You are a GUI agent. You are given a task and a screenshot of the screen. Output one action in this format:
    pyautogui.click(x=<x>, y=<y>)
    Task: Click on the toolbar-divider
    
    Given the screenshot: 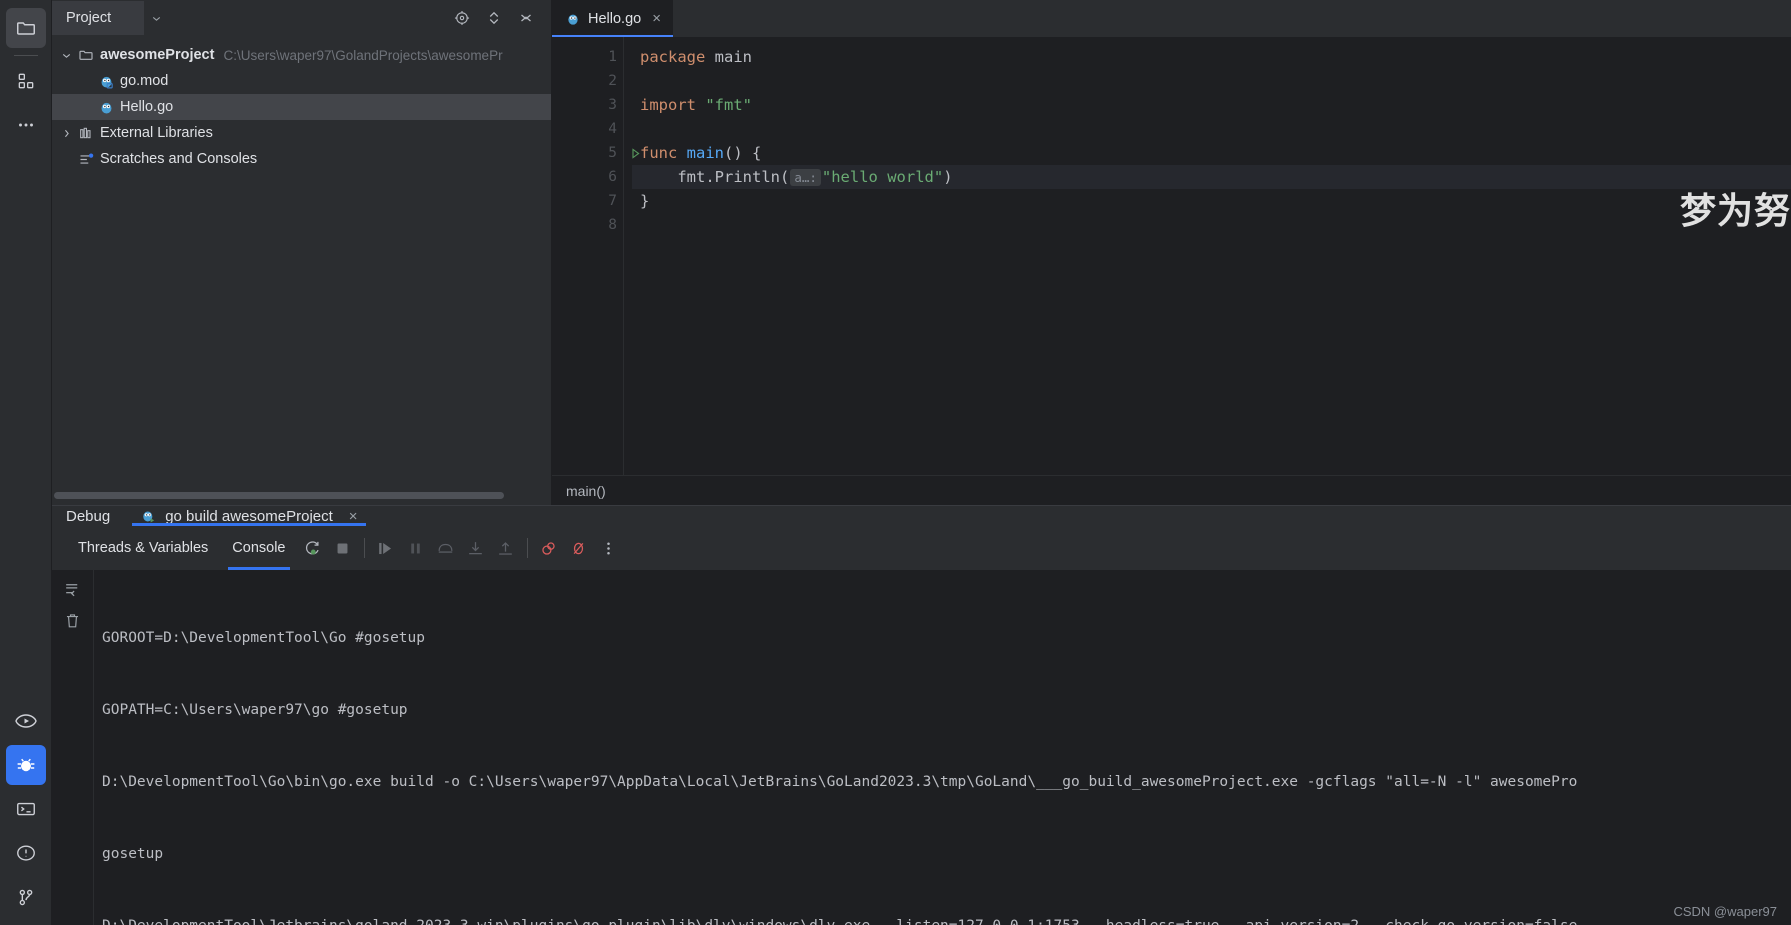 What is the action you would take?
    pyautogui.click(x=527, y=548)
    